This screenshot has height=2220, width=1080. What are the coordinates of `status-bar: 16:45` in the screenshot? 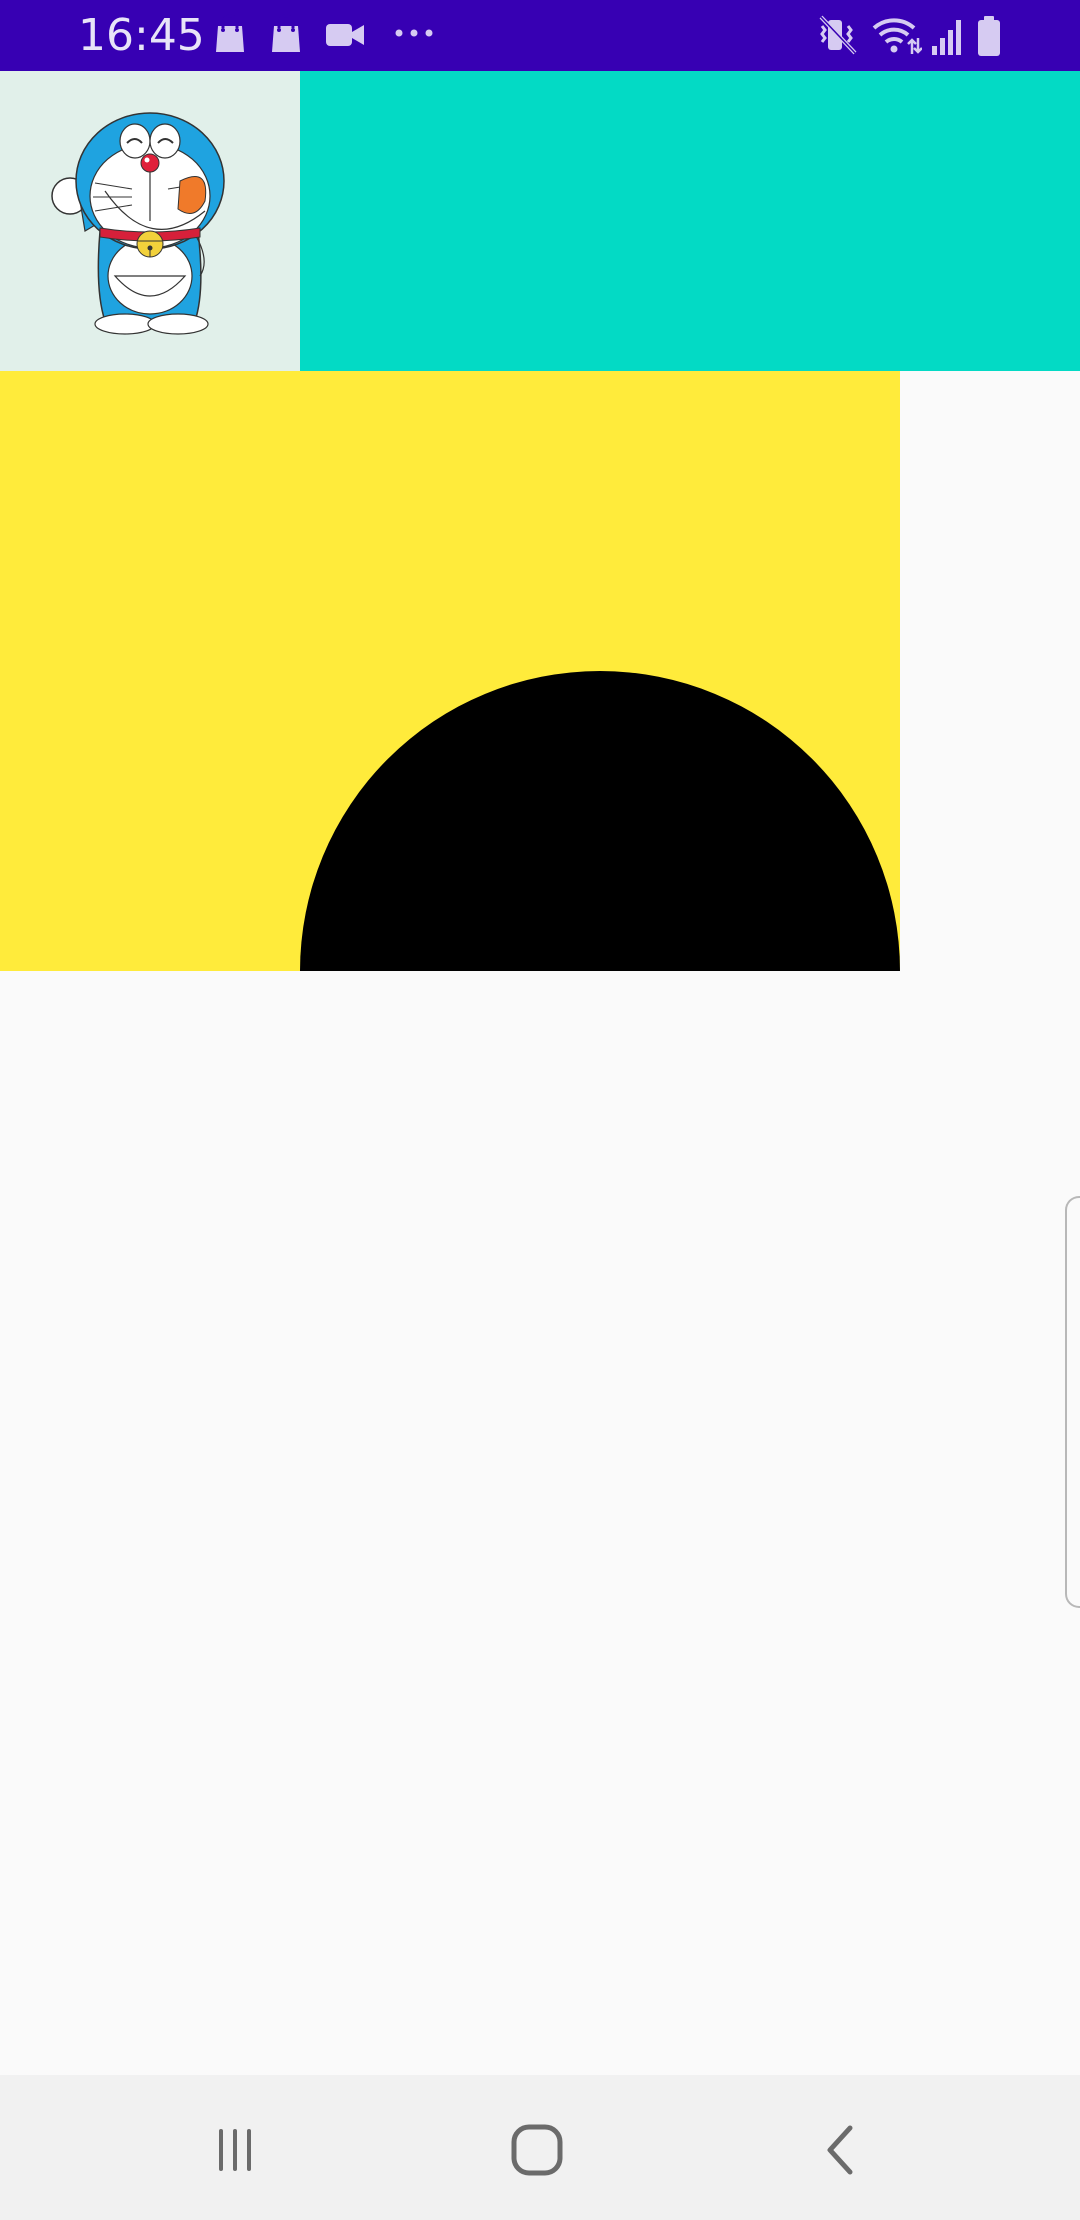 It's located at (540, 35).